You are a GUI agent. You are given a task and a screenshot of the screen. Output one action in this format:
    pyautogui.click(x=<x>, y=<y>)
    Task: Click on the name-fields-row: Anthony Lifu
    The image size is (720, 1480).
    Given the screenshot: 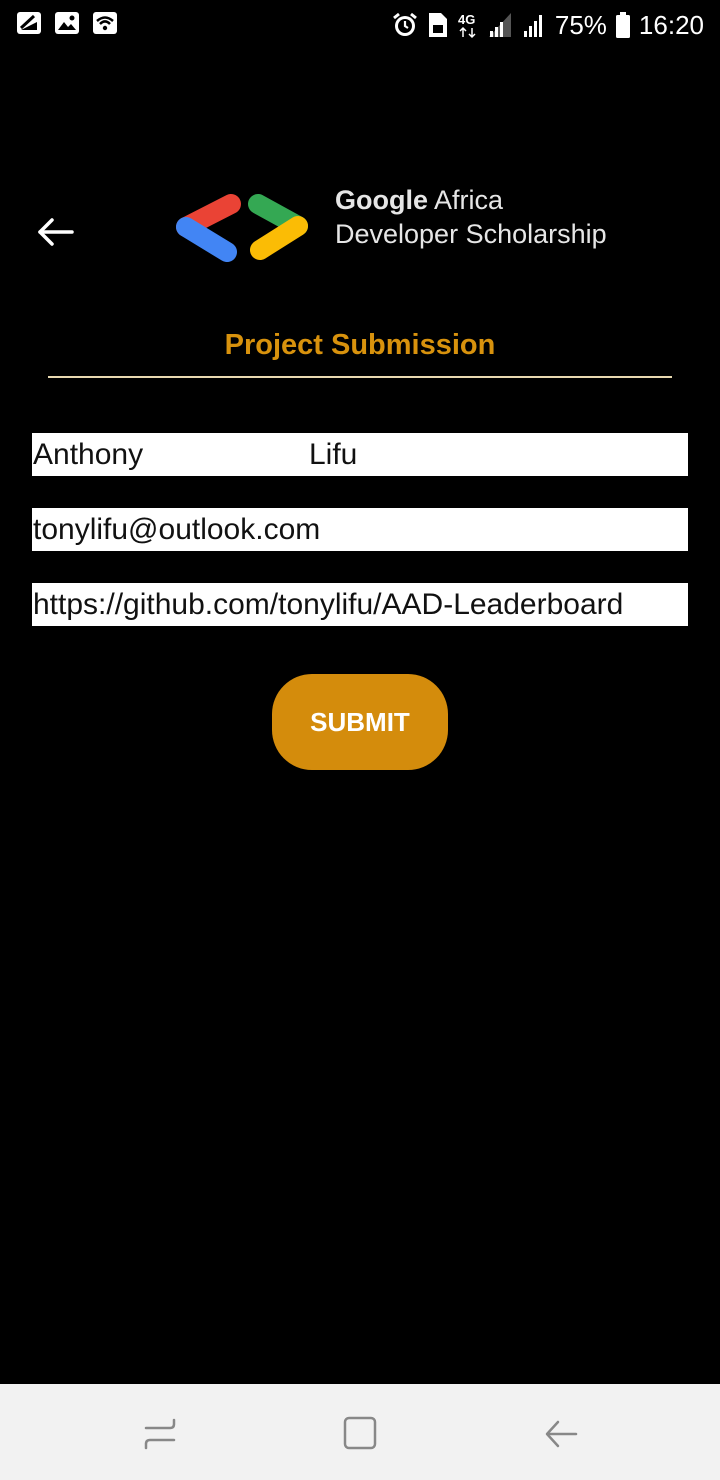 What is the action you would take?
    pyautogui.click(x=360, y=454)
    